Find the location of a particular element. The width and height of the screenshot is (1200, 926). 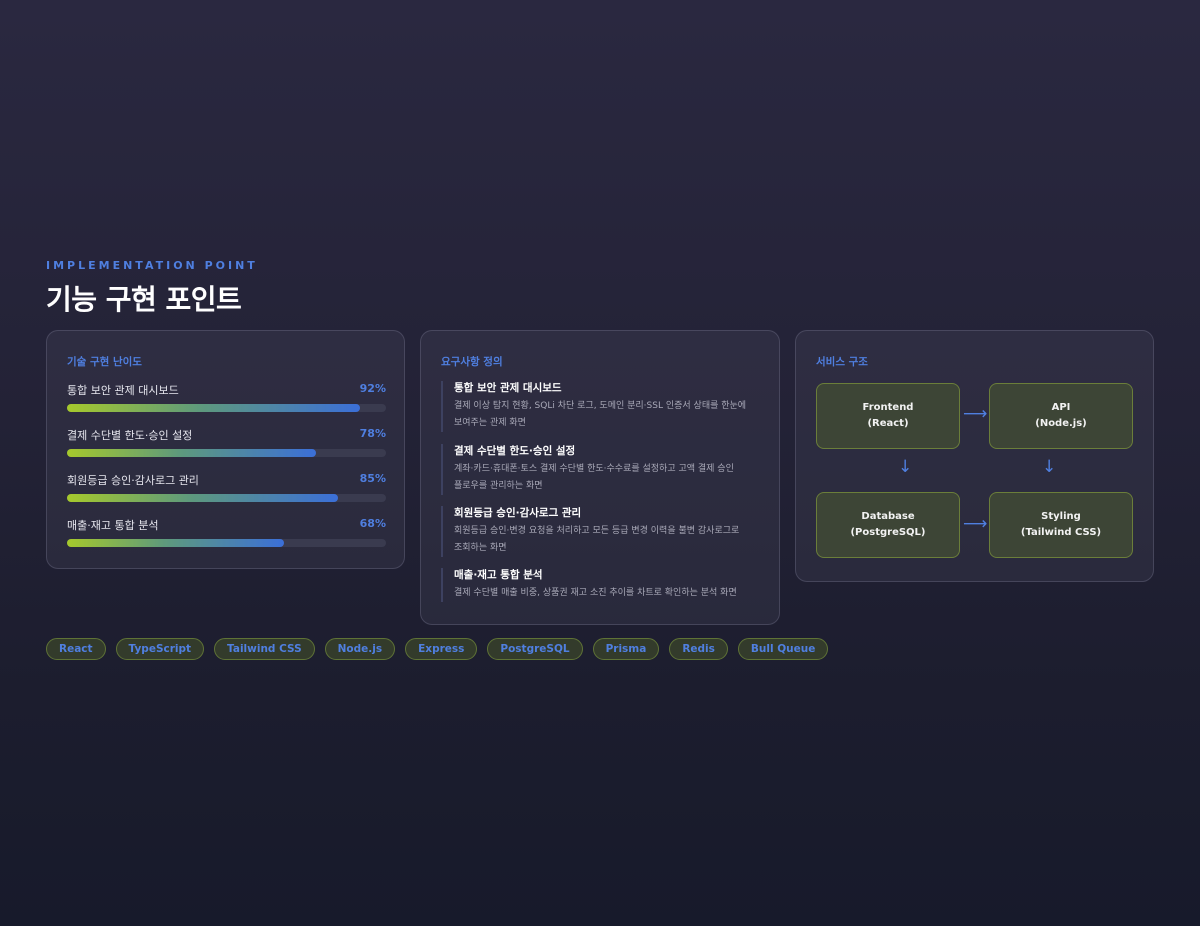

requirement-title: 통합 보안 관제 대시보드 is located at coordinates (508, 388).